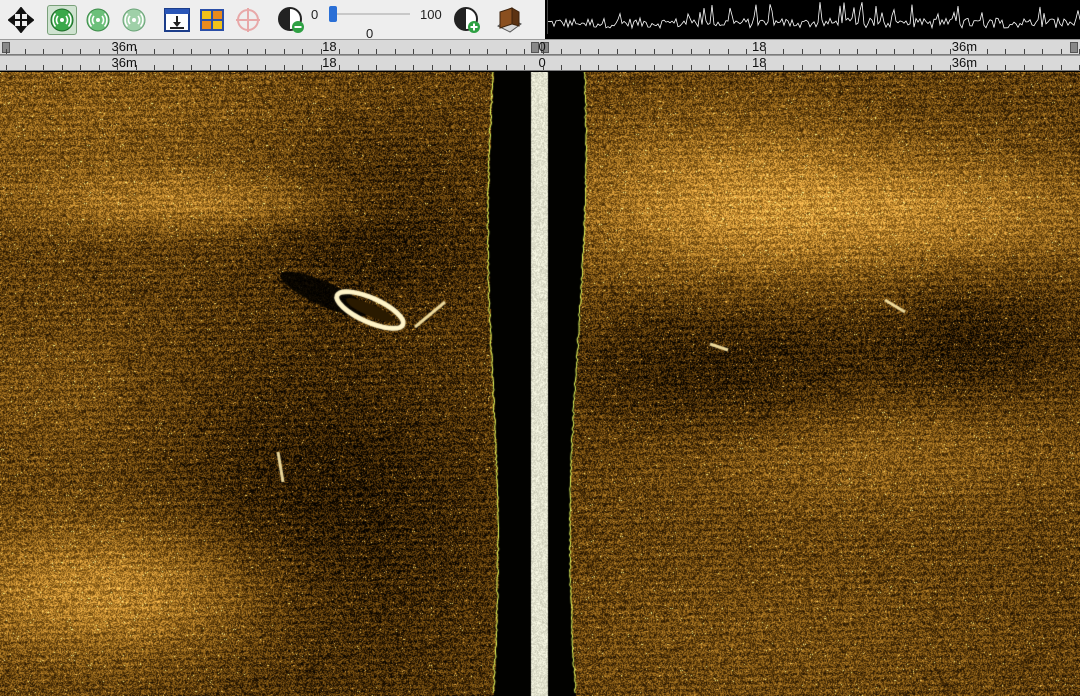 Image resolution: width=1080 pixels, height=696 pixels. Describe the element at coordinates (291, 20) in the screenshot. I see `contrast-decrease-icon` at that location.